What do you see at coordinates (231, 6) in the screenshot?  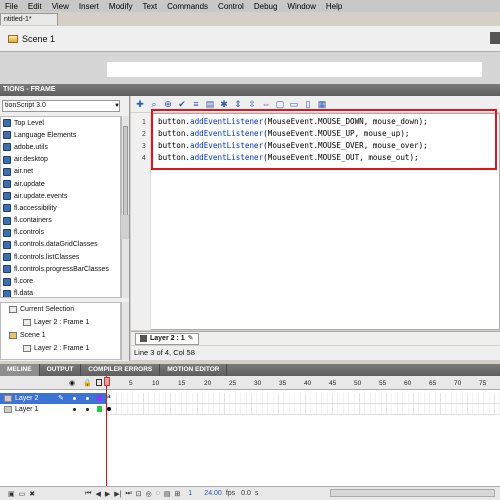 I see `menu-control: Control` at bounding box center [231, 6].